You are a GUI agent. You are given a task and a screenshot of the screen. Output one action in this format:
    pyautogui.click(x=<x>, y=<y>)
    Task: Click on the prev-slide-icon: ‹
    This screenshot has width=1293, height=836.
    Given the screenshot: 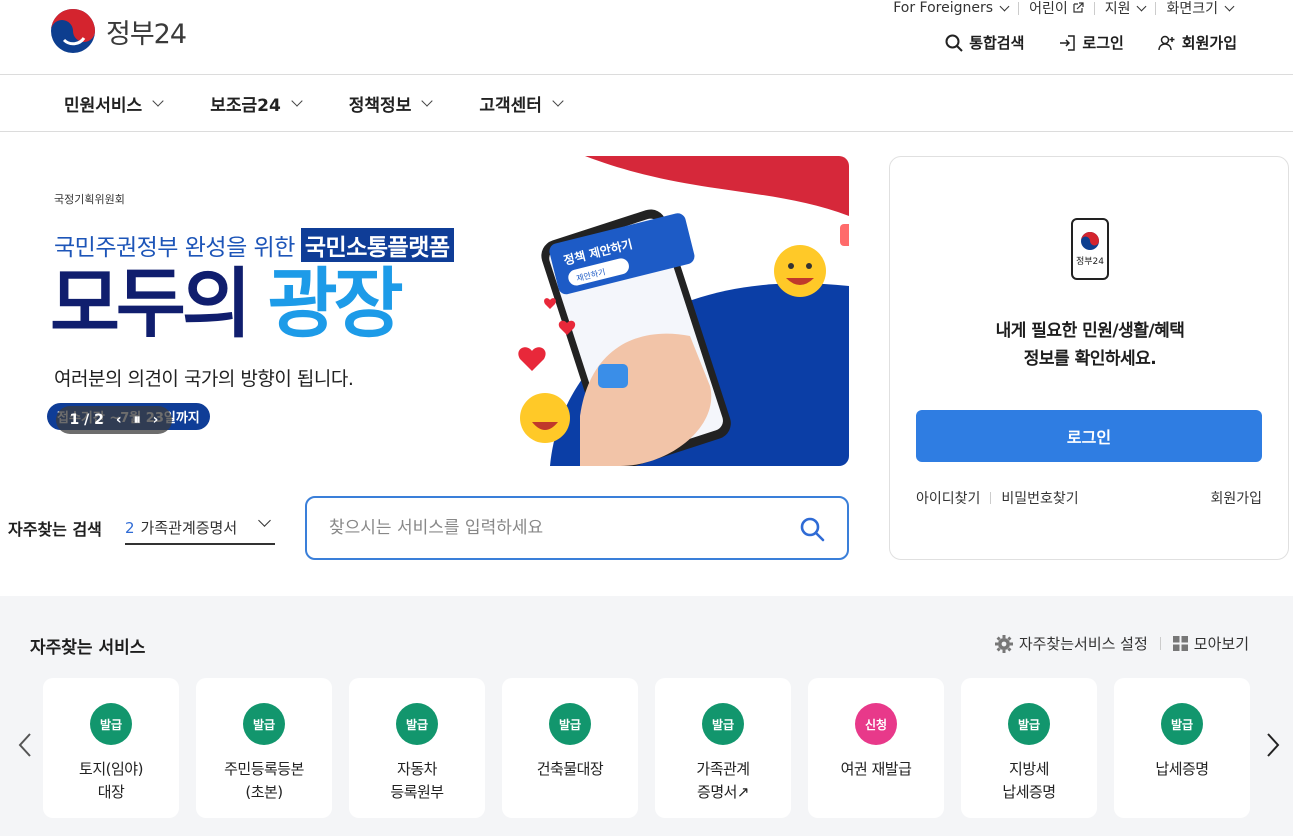 What is the action you would take?
    pyautogui.click(x=119, y=420)
    